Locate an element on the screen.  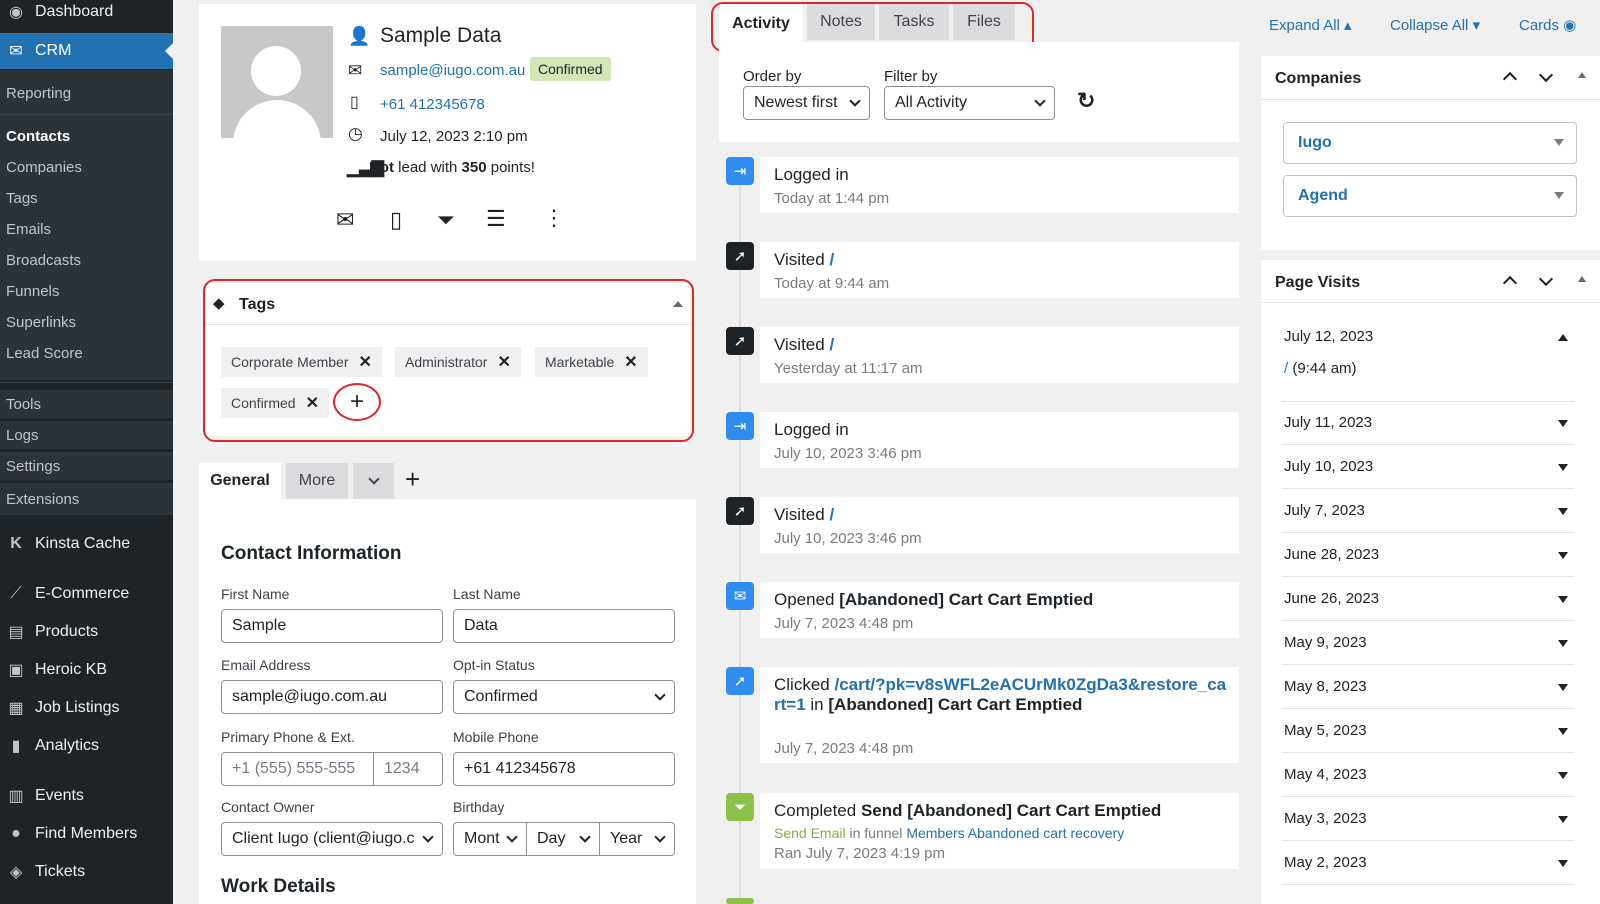
sidebar-sub-broadcasts: Broadcasts is located at coordinates (86, 260).